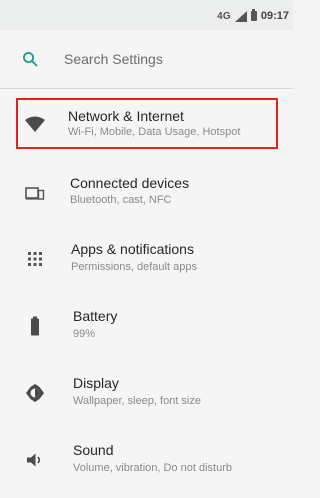  What do you see at coordinates (126, 116) in the screenshot?
I see `settings-item-title: Network & Internet` at bounding box center [126, 116].